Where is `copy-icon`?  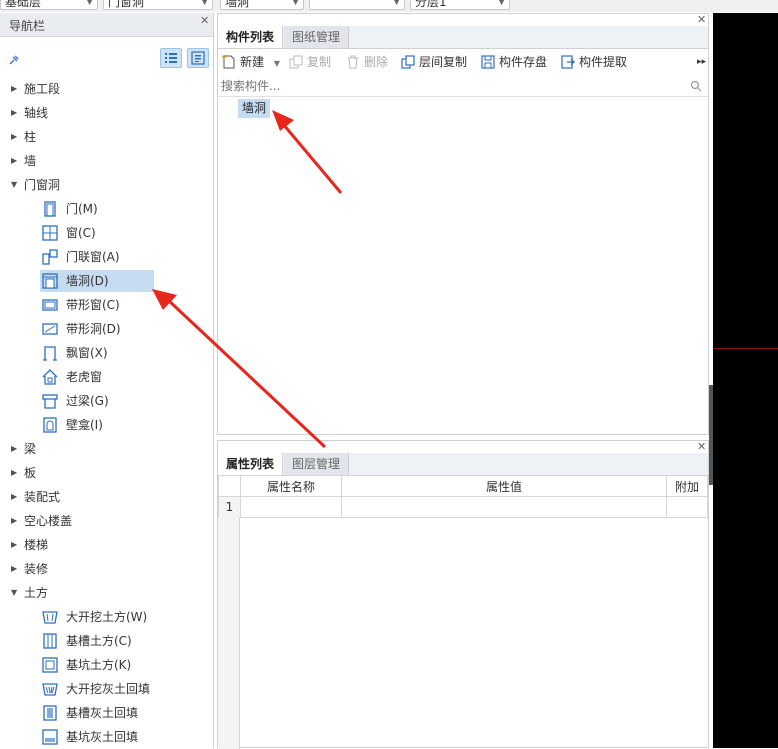 copy-icon is located at coordinates (296, 62).